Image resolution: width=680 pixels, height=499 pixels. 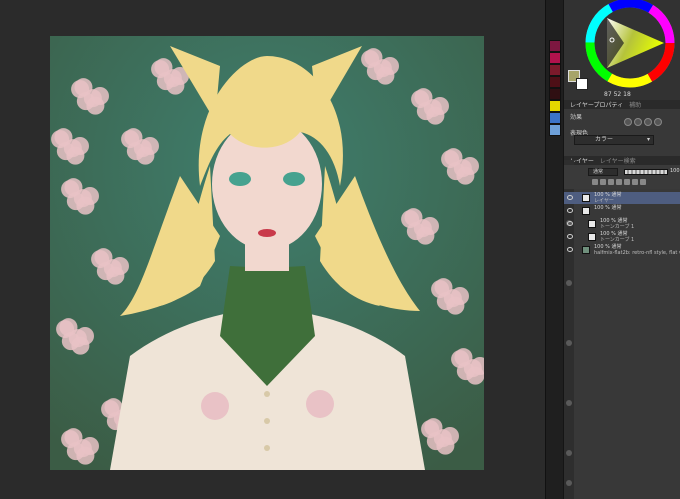 I want to click on readout-h: 87, so click(x=608, y=94).